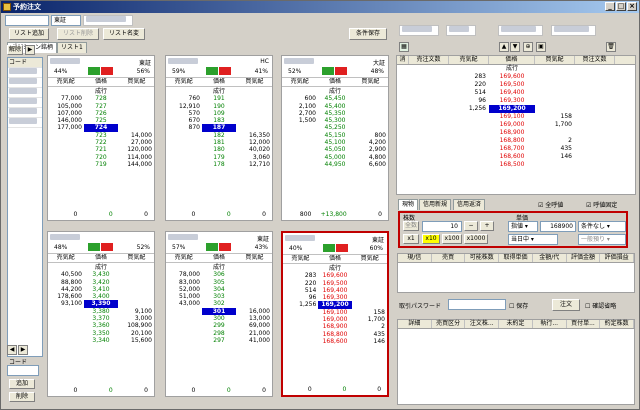 This screenshot has width=640, height=410. Describe the element at coordinates (335, 319) in the screenshot. I see `board-row: 169,000 1,700` at that location.